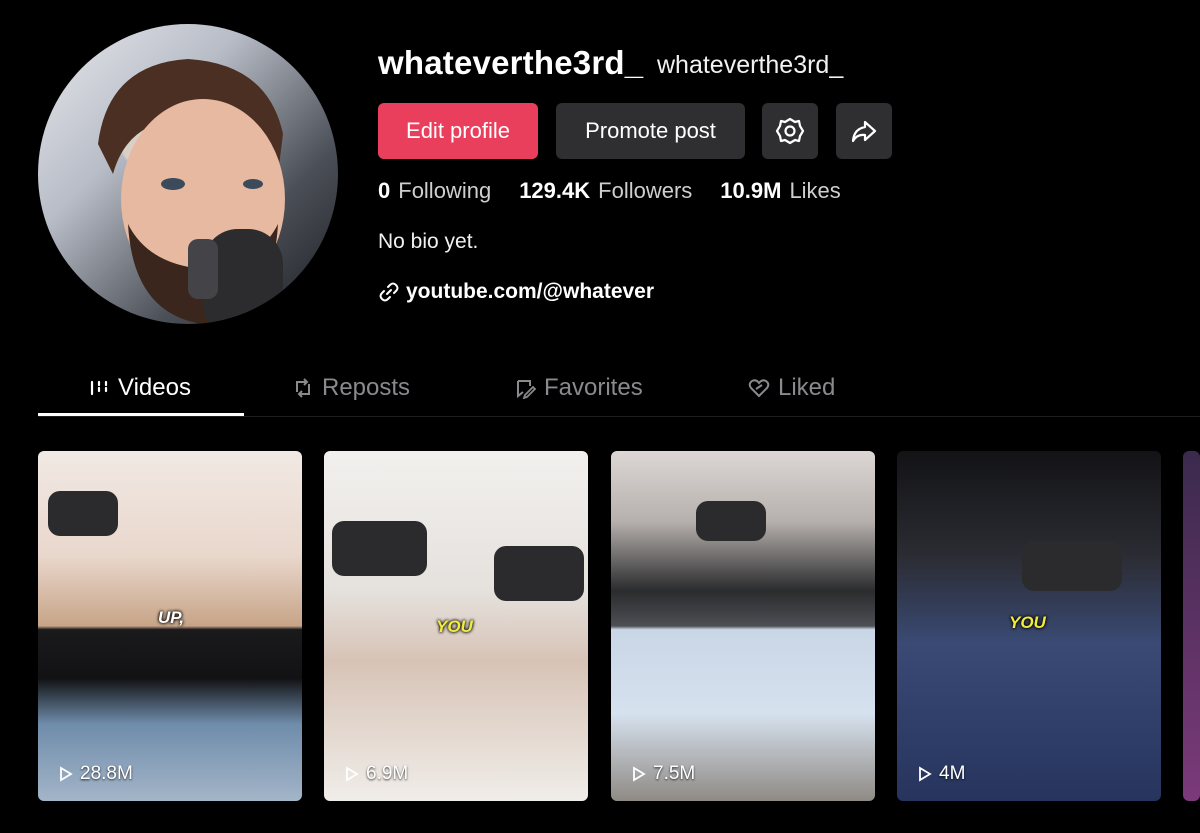  I want to click on likes-count: 10.9M, so click(751, 190).